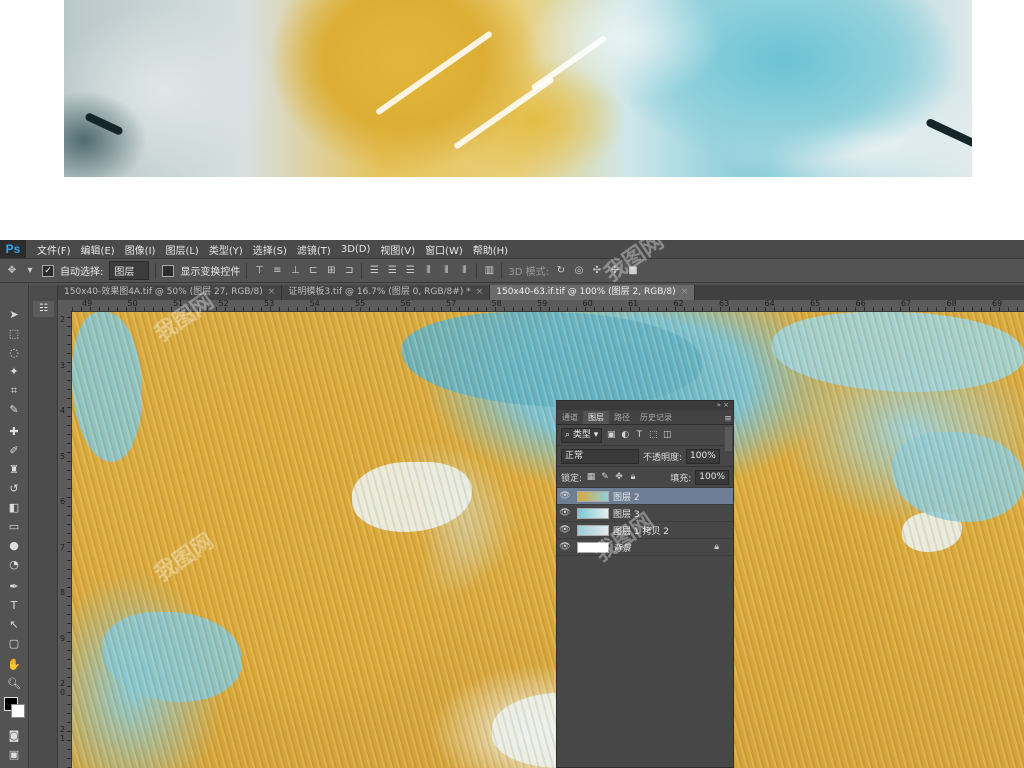 This screenshot has height=768, width=1024. I want to click on divider, so click(362, 270).